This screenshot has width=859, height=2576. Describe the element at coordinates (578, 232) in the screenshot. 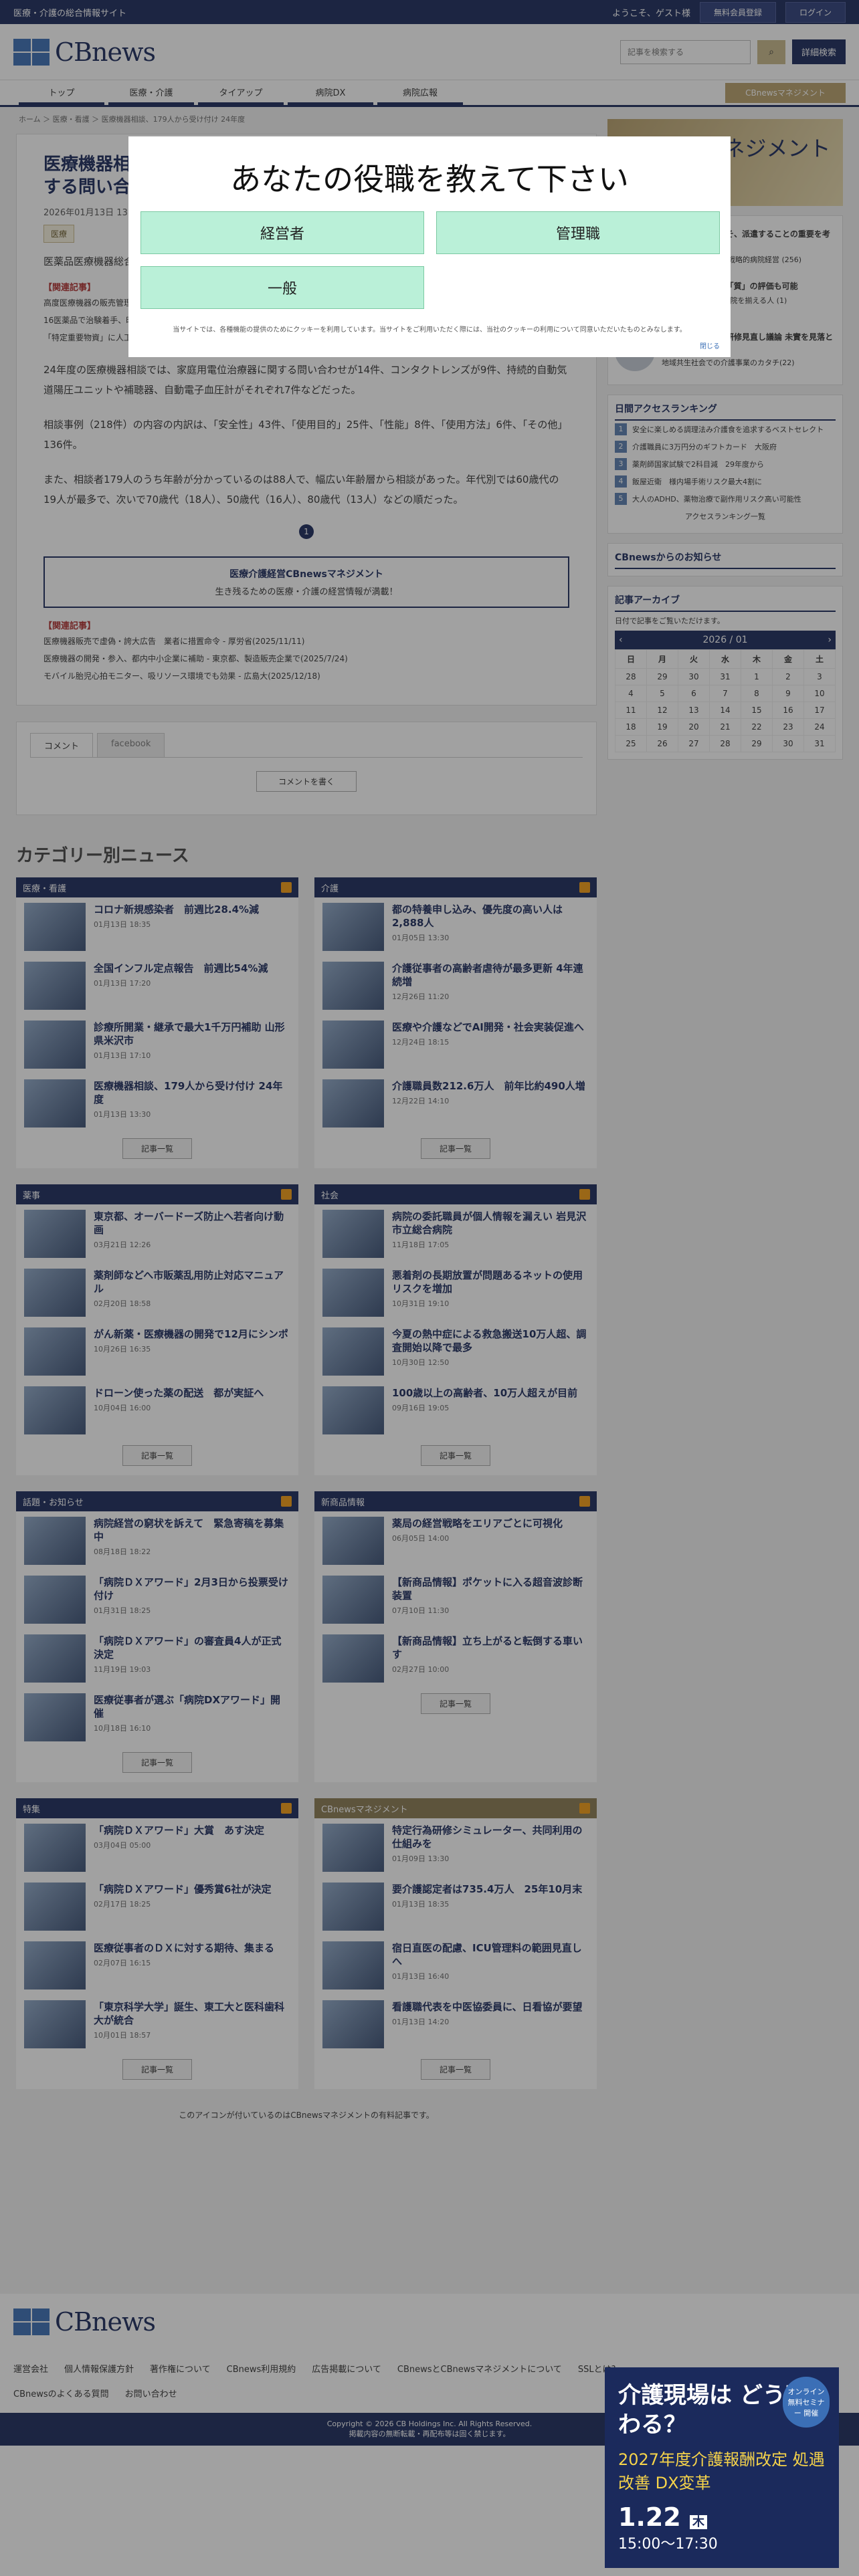

I see `role-option-manager: 管理職` at that location.